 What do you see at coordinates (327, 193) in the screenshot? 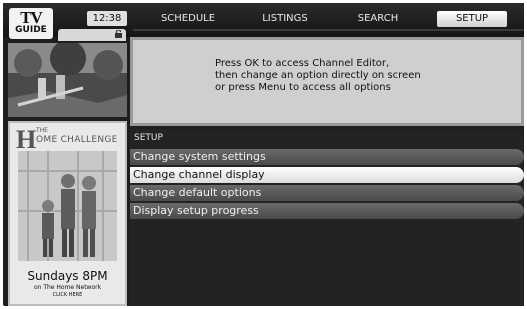
I see `menu-item-default-options: Change default options` at bounding box center [327, 193].